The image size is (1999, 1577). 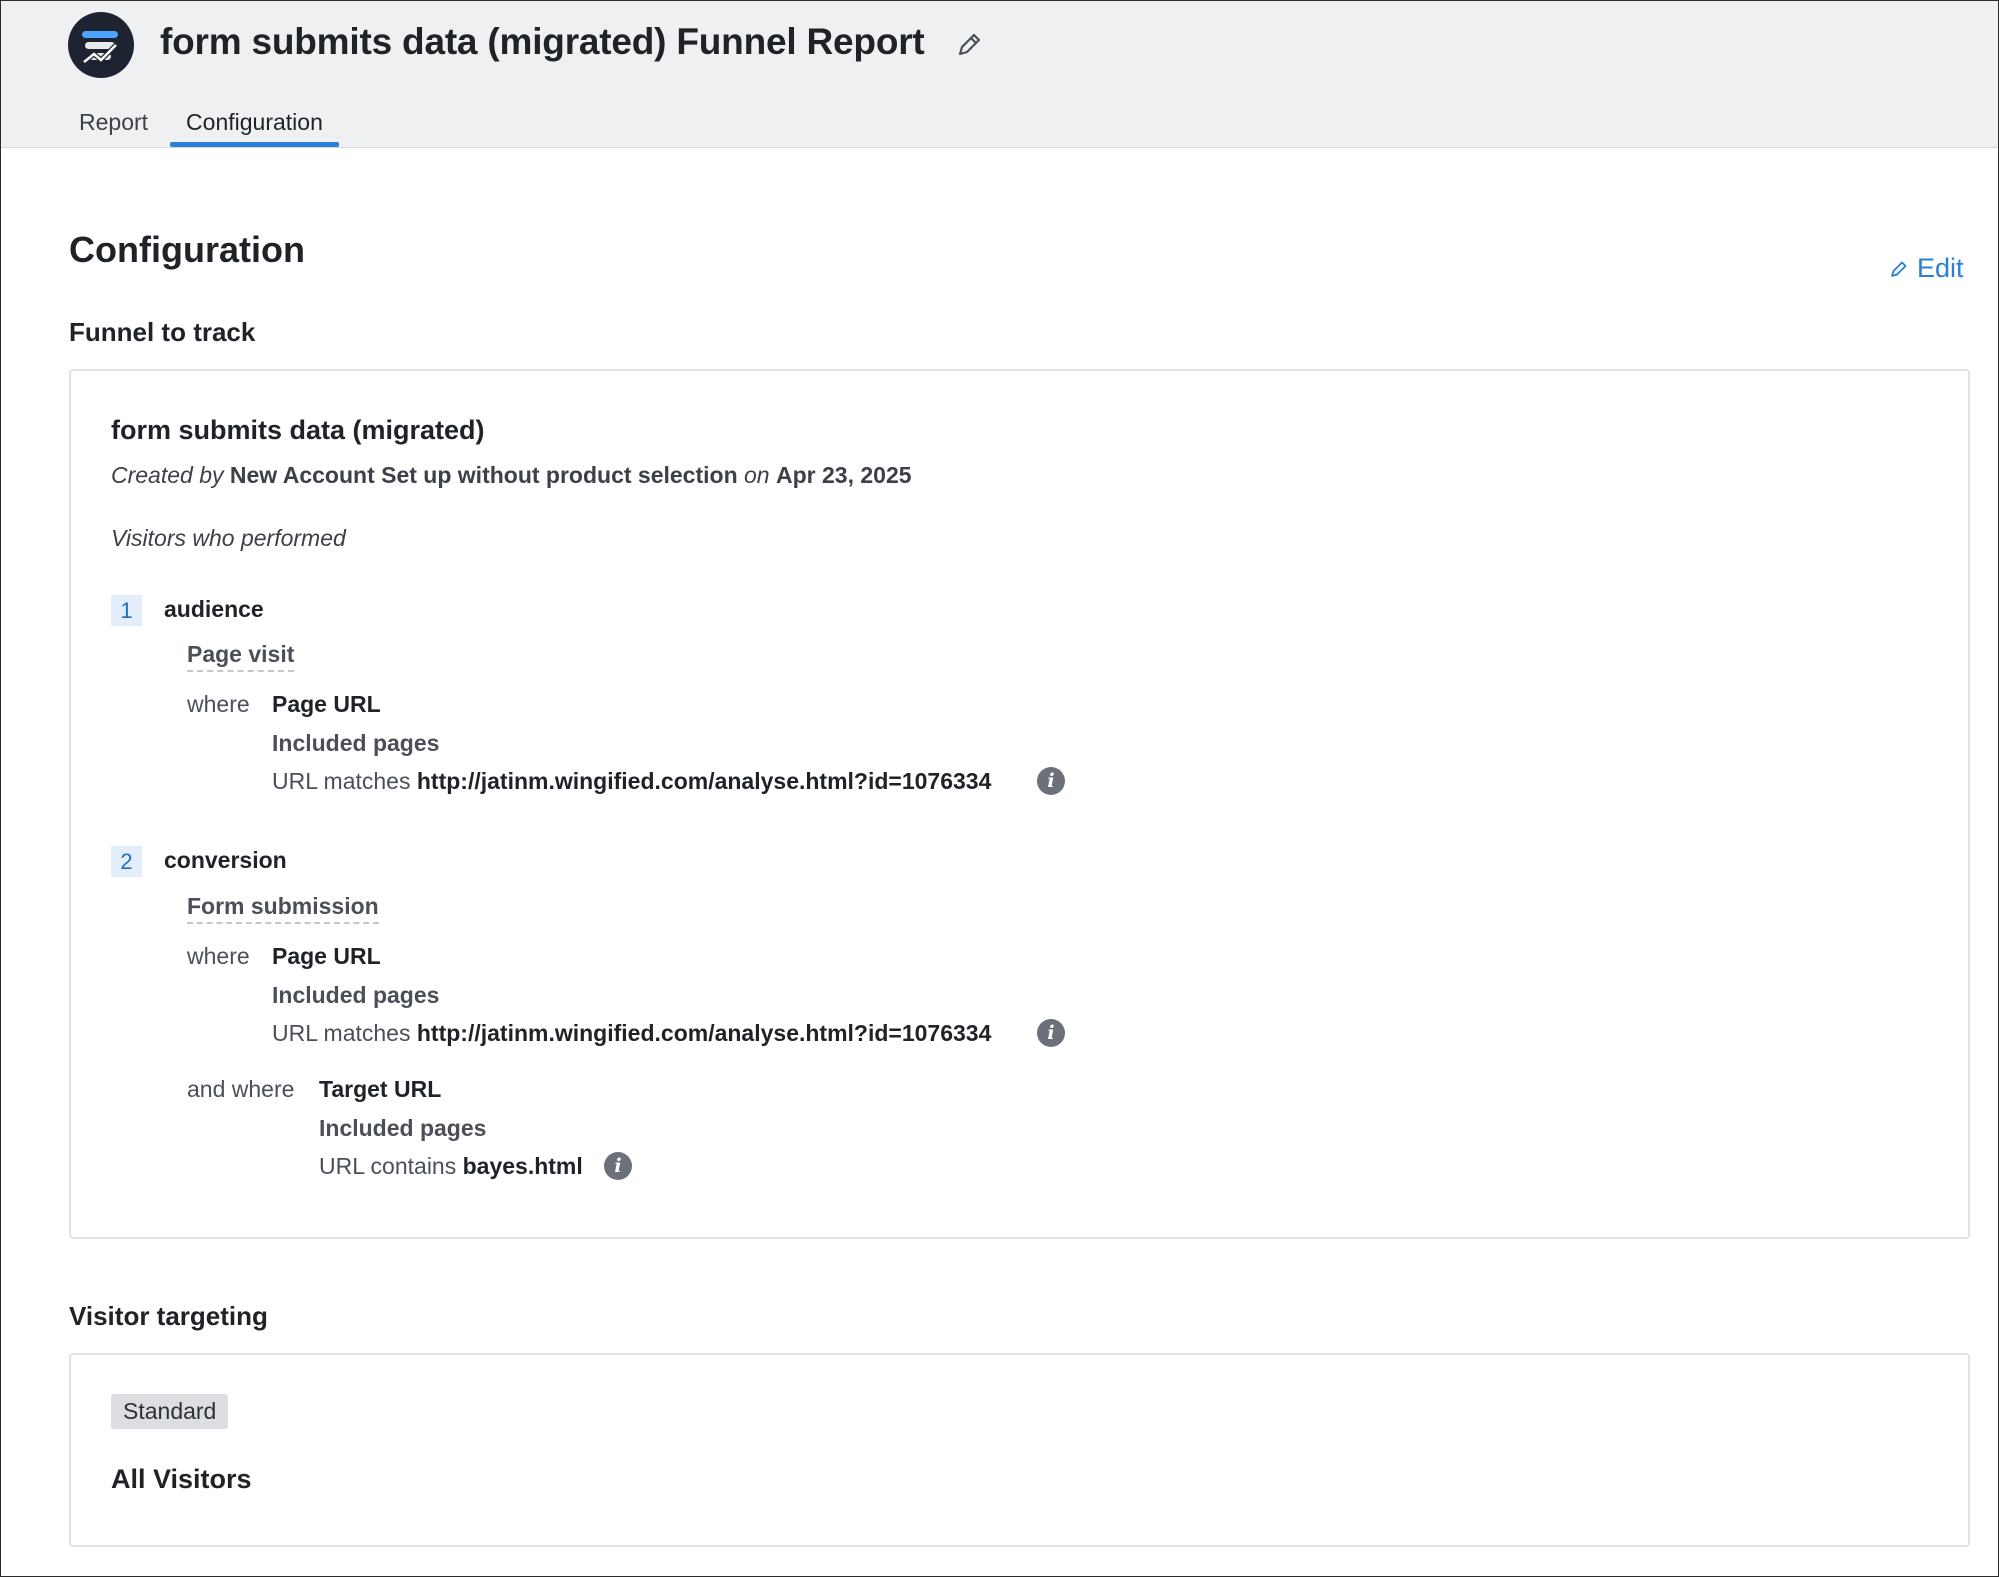 What do you see at coordinates (380, 1089) in the screenshot?
I see `condition-field: Target URL` at bounding box center [380, 1089].